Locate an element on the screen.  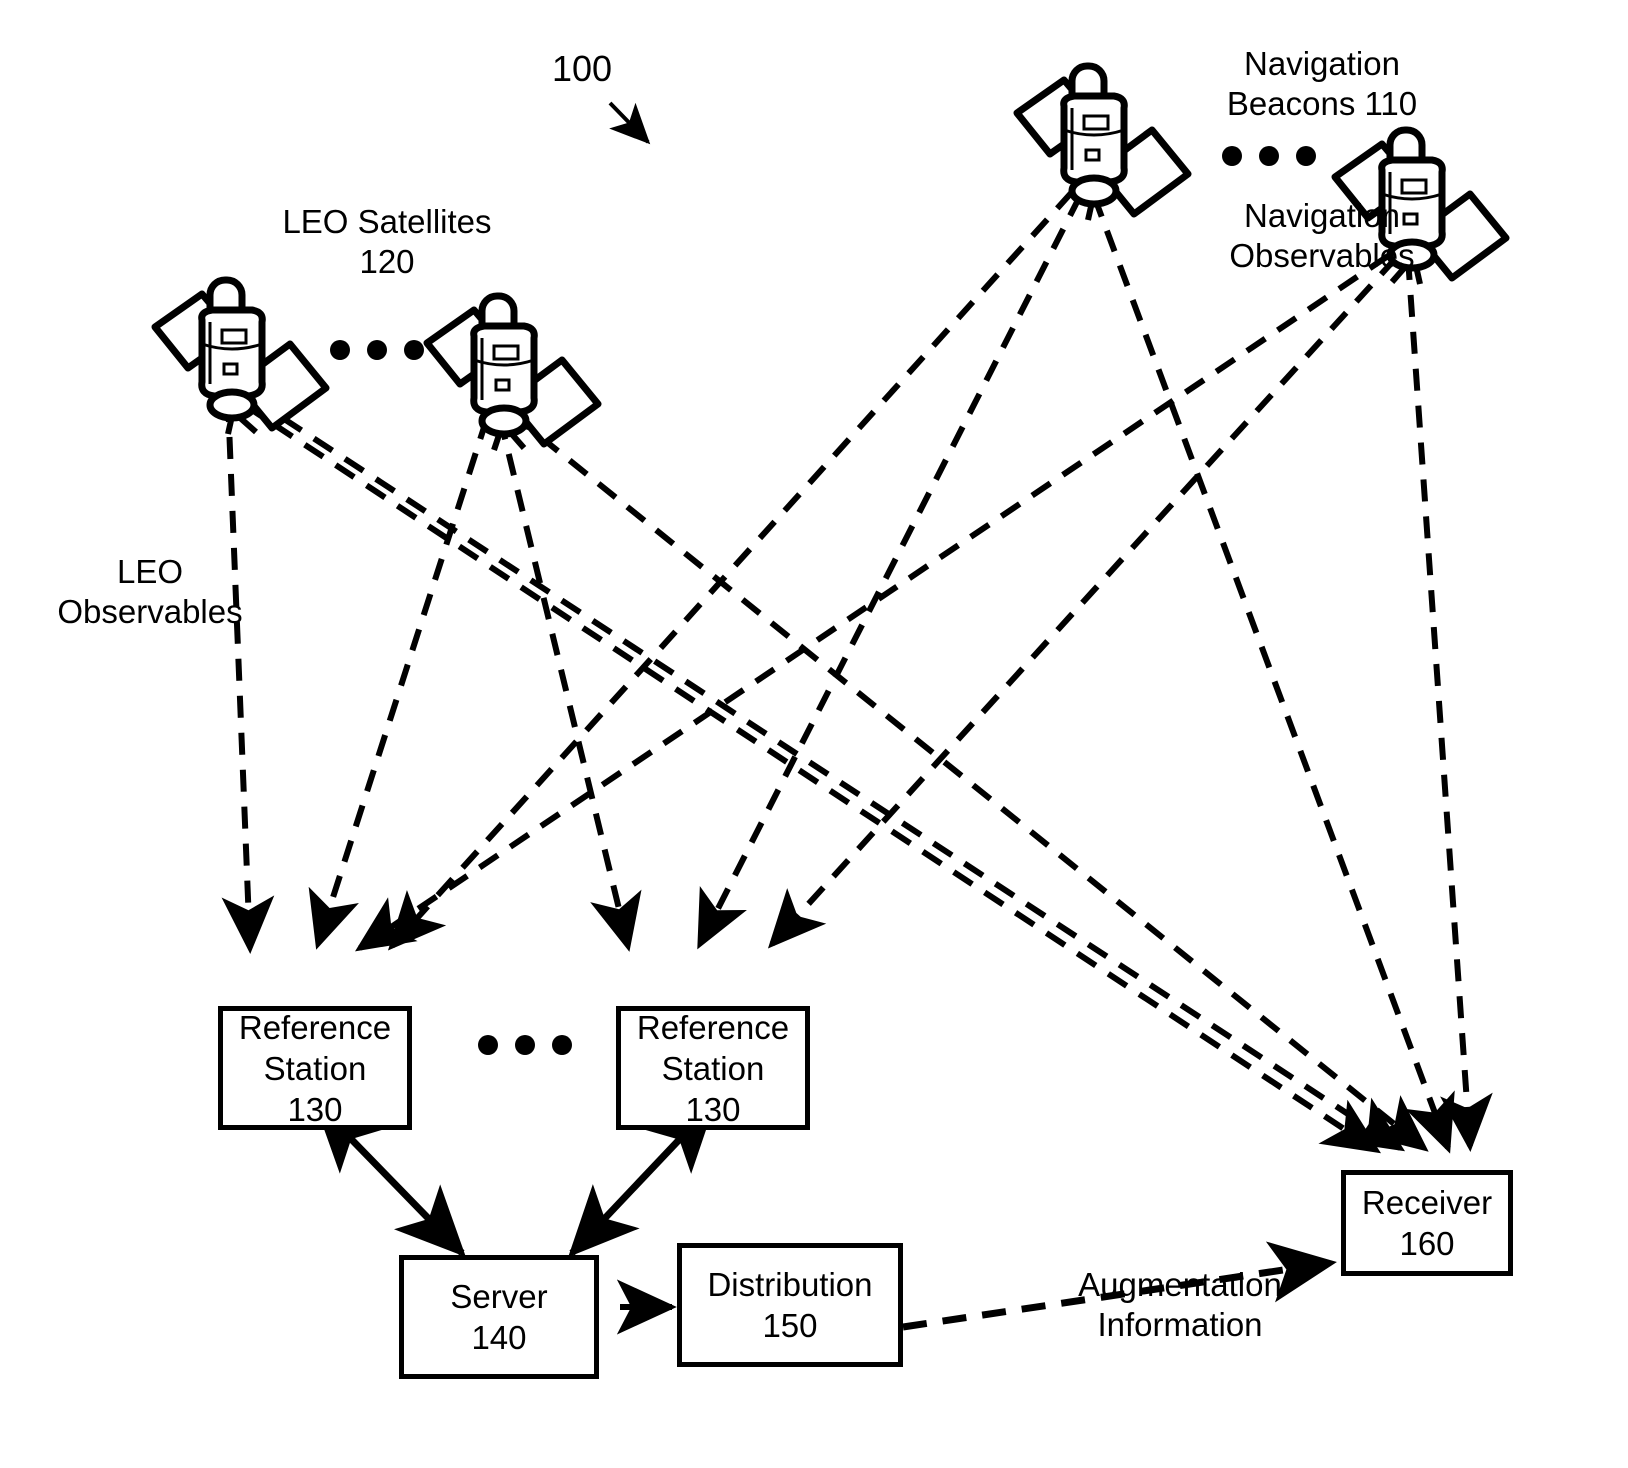
leo-satellites-label: LEO Satellites 120 is located at coordinates (387, 241).